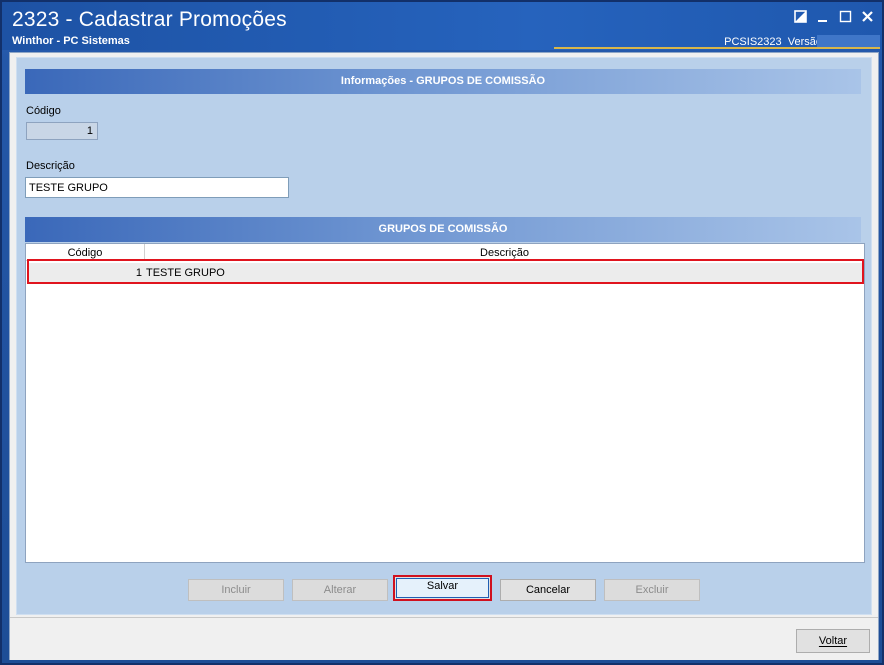 The image size is (884, 665). What do you see at coordinates (50, 166) in the screenshot?
I see `descricao-label: Descrição` at bounding box center [50, 166].